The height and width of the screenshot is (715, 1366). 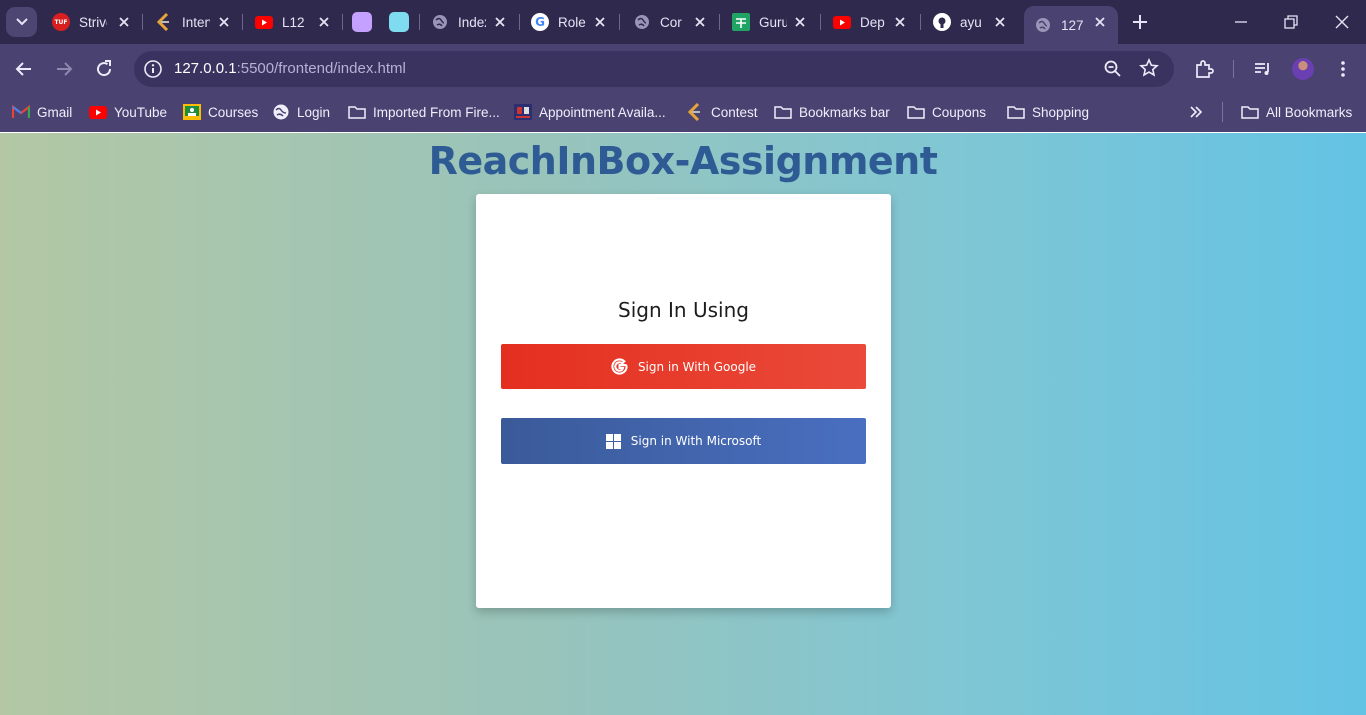 I want to click on bookmark-label: Courses, so click(x=233, y=112).